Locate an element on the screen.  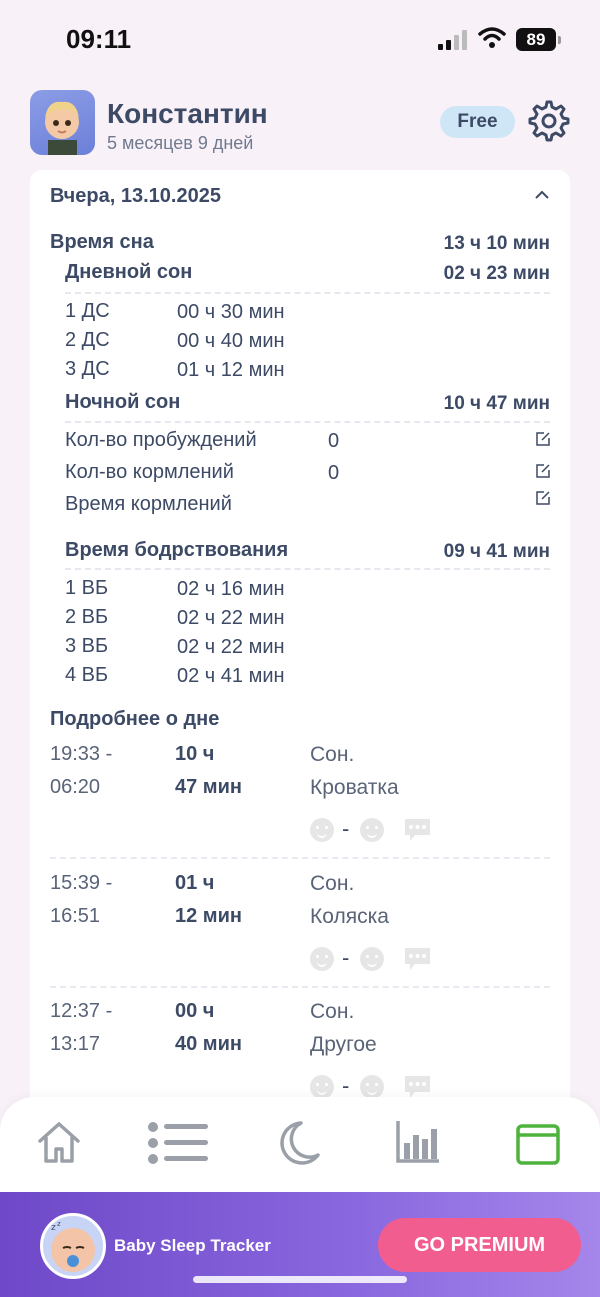
entry-end: 13:17 is located at coordinates (75, 1044).